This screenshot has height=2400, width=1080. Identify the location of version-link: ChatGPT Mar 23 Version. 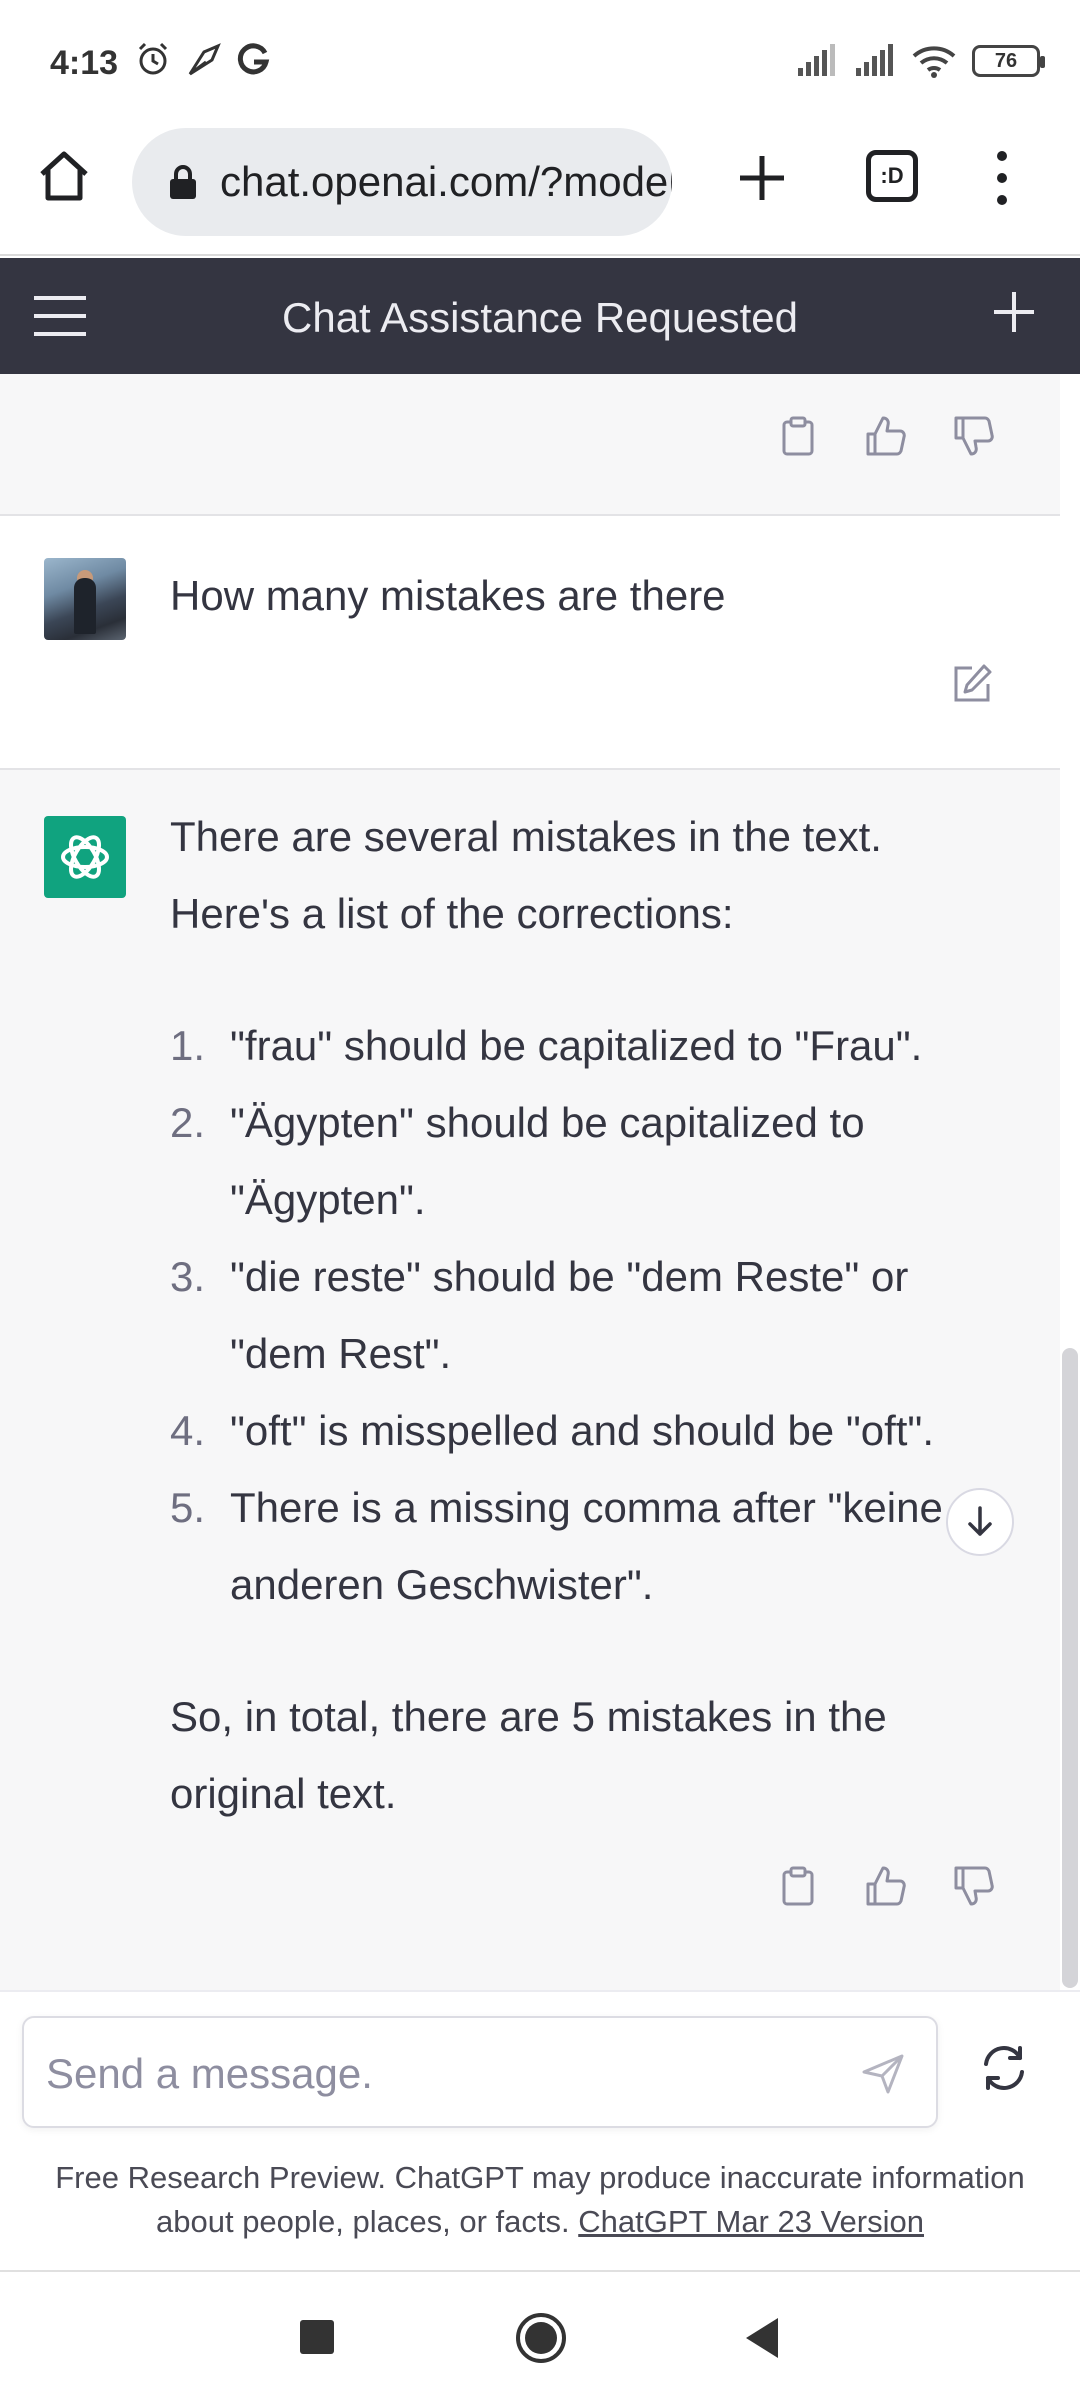
(751, 2221).